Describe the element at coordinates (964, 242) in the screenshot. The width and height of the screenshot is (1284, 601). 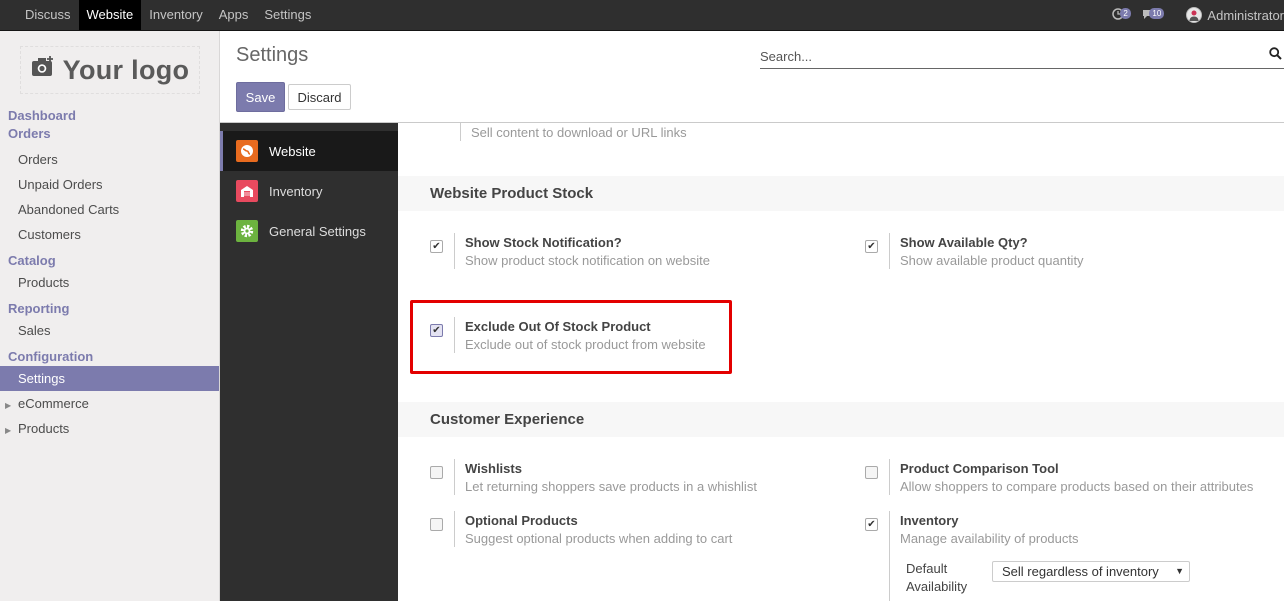
I see `setting-label: Show Available Qty?` at that location.